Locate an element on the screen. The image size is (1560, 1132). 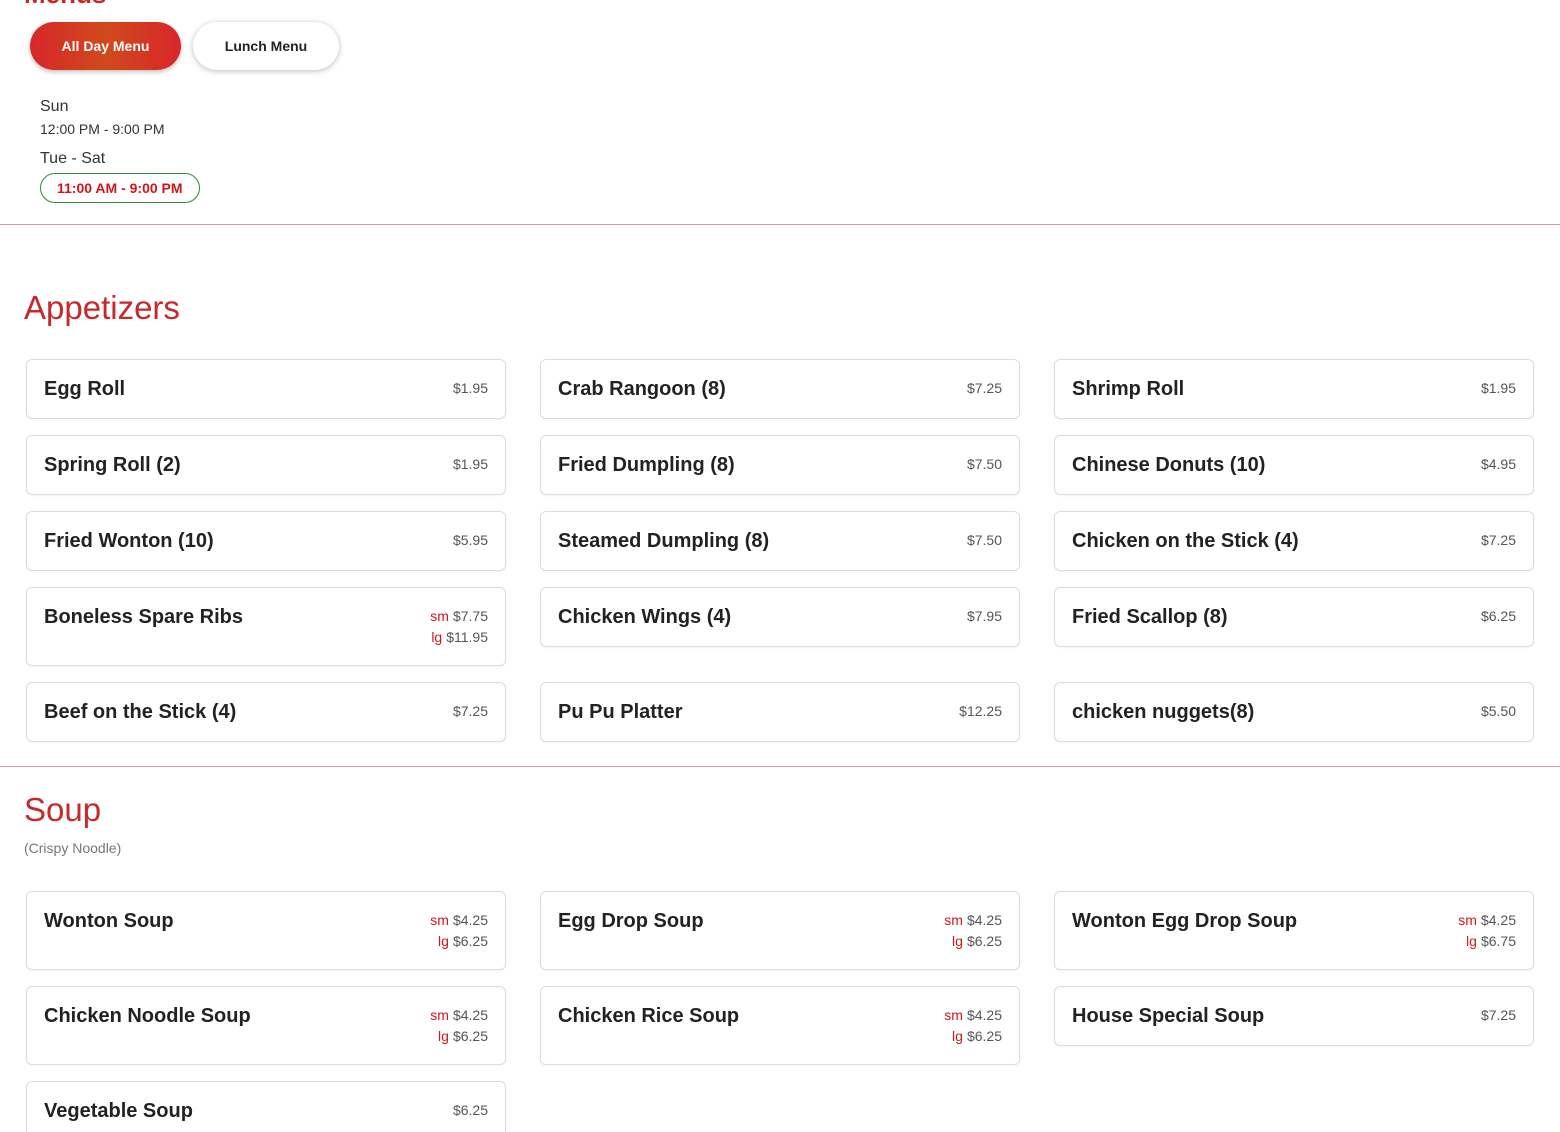
menu-item-card: Vegetable Soup $6.25 is located at coordinates (266, 1106).